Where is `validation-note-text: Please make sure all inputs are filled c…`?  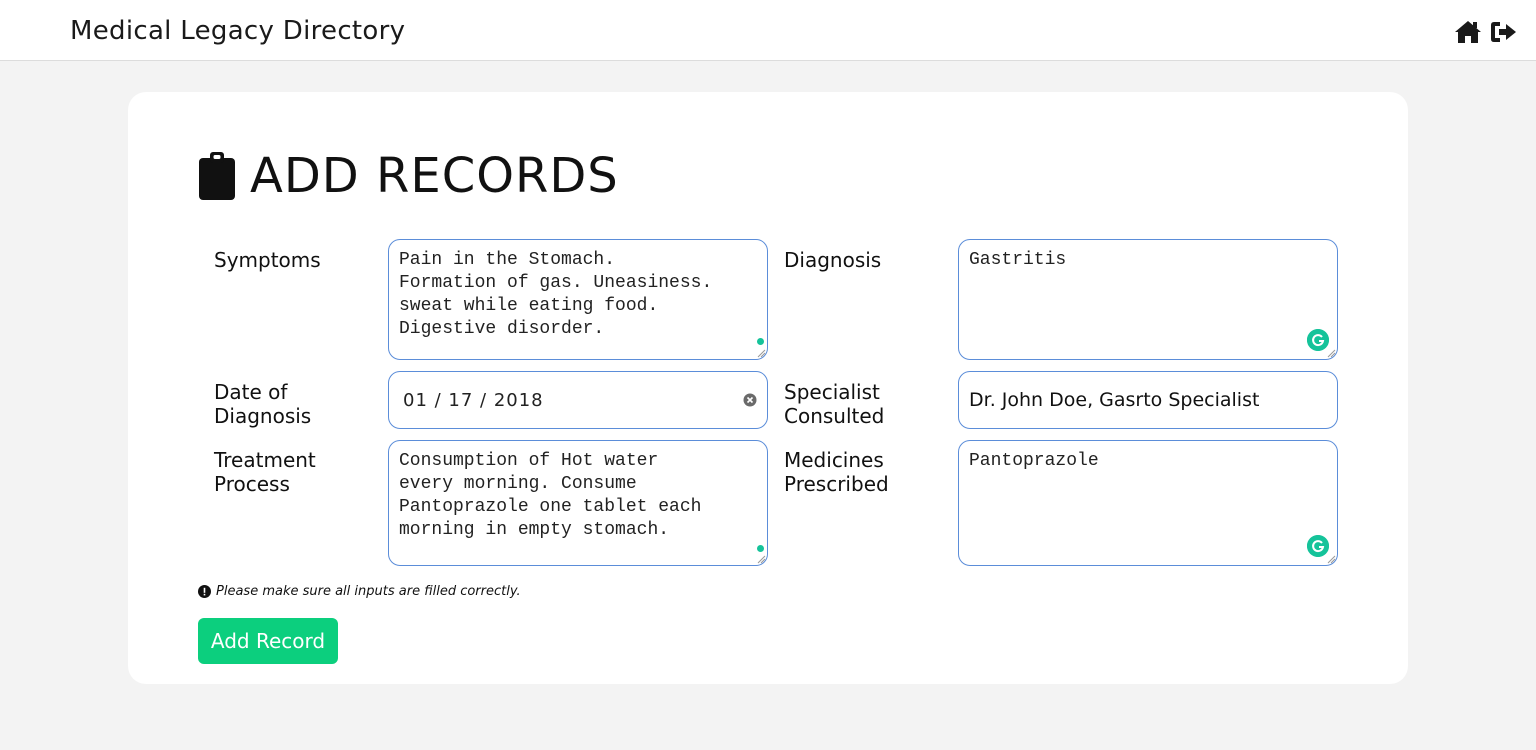 validation-note-text: Please make sure all inputs are filled c… is located at coordinates (368, 591).